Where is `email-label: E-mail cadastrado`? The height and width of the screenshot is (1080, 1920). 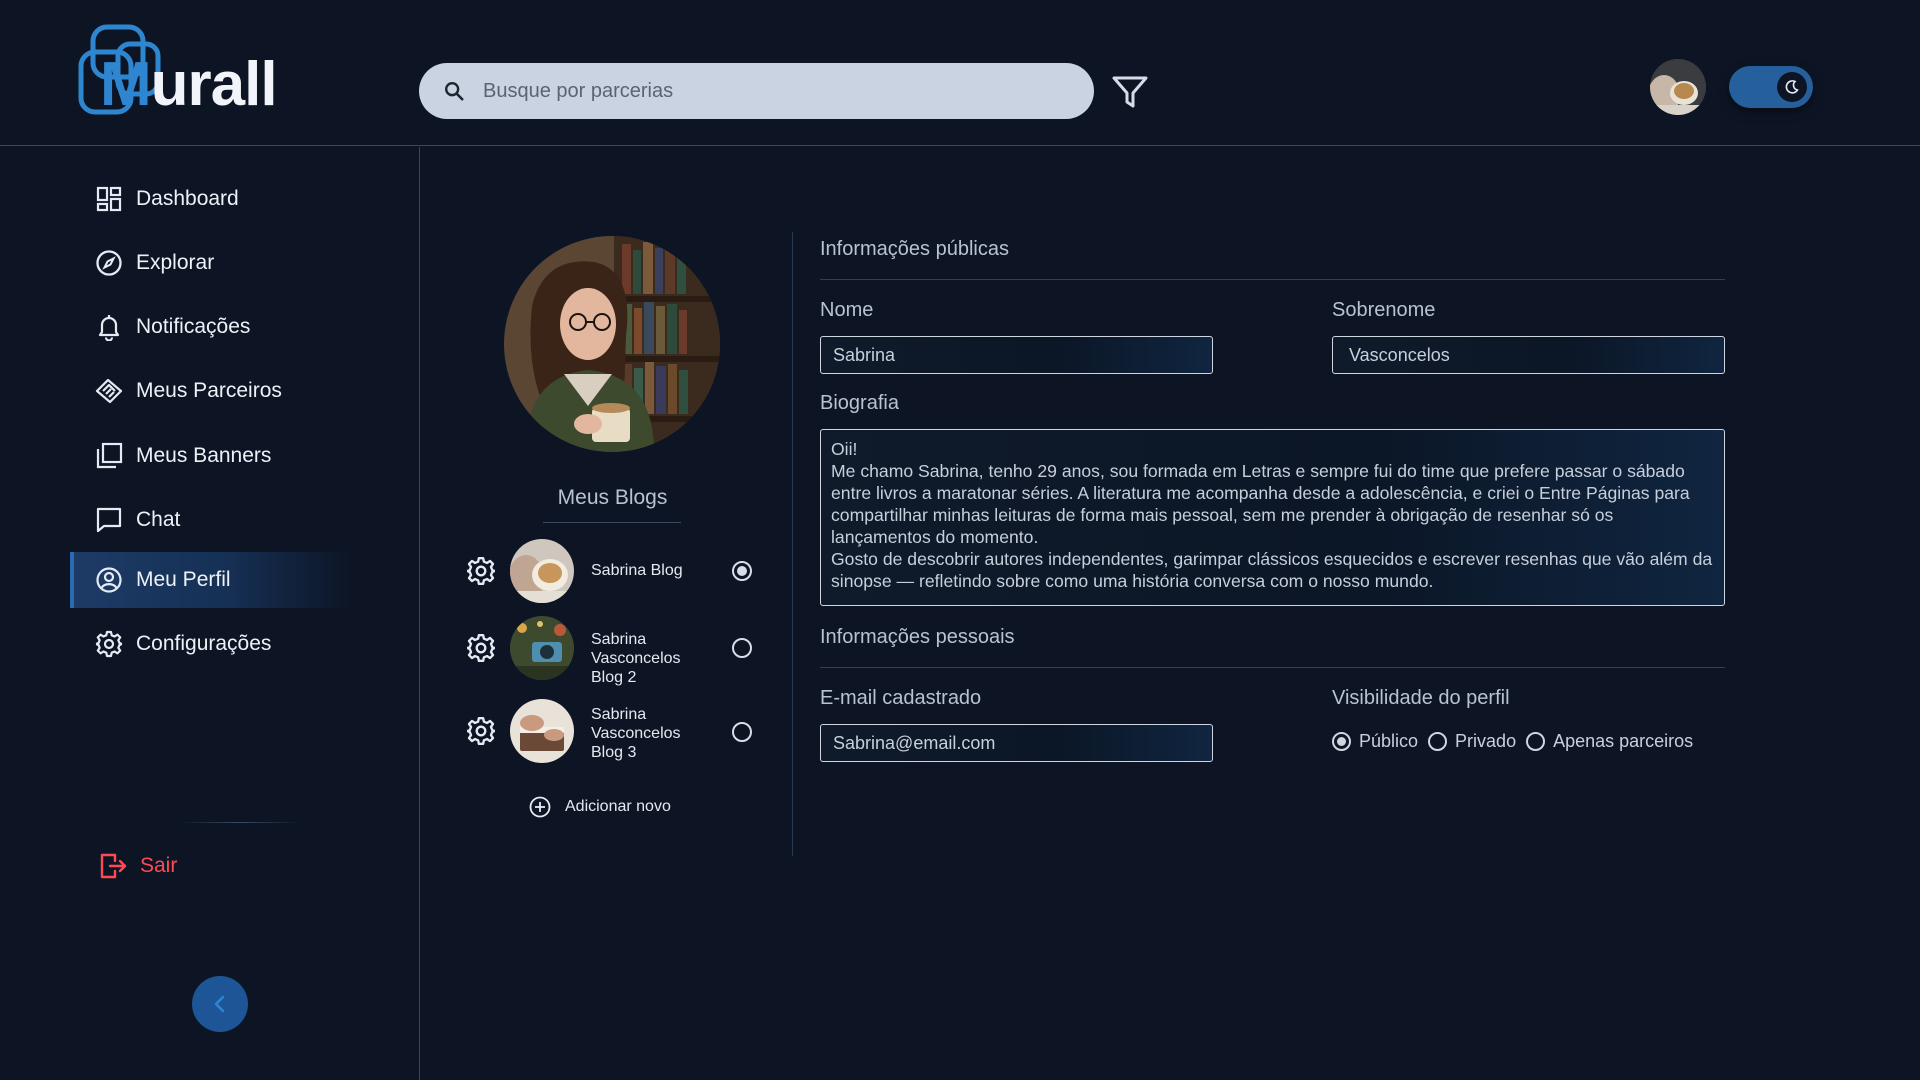
email-label: E-mail cadastrado is located at coordinates (901, 698).